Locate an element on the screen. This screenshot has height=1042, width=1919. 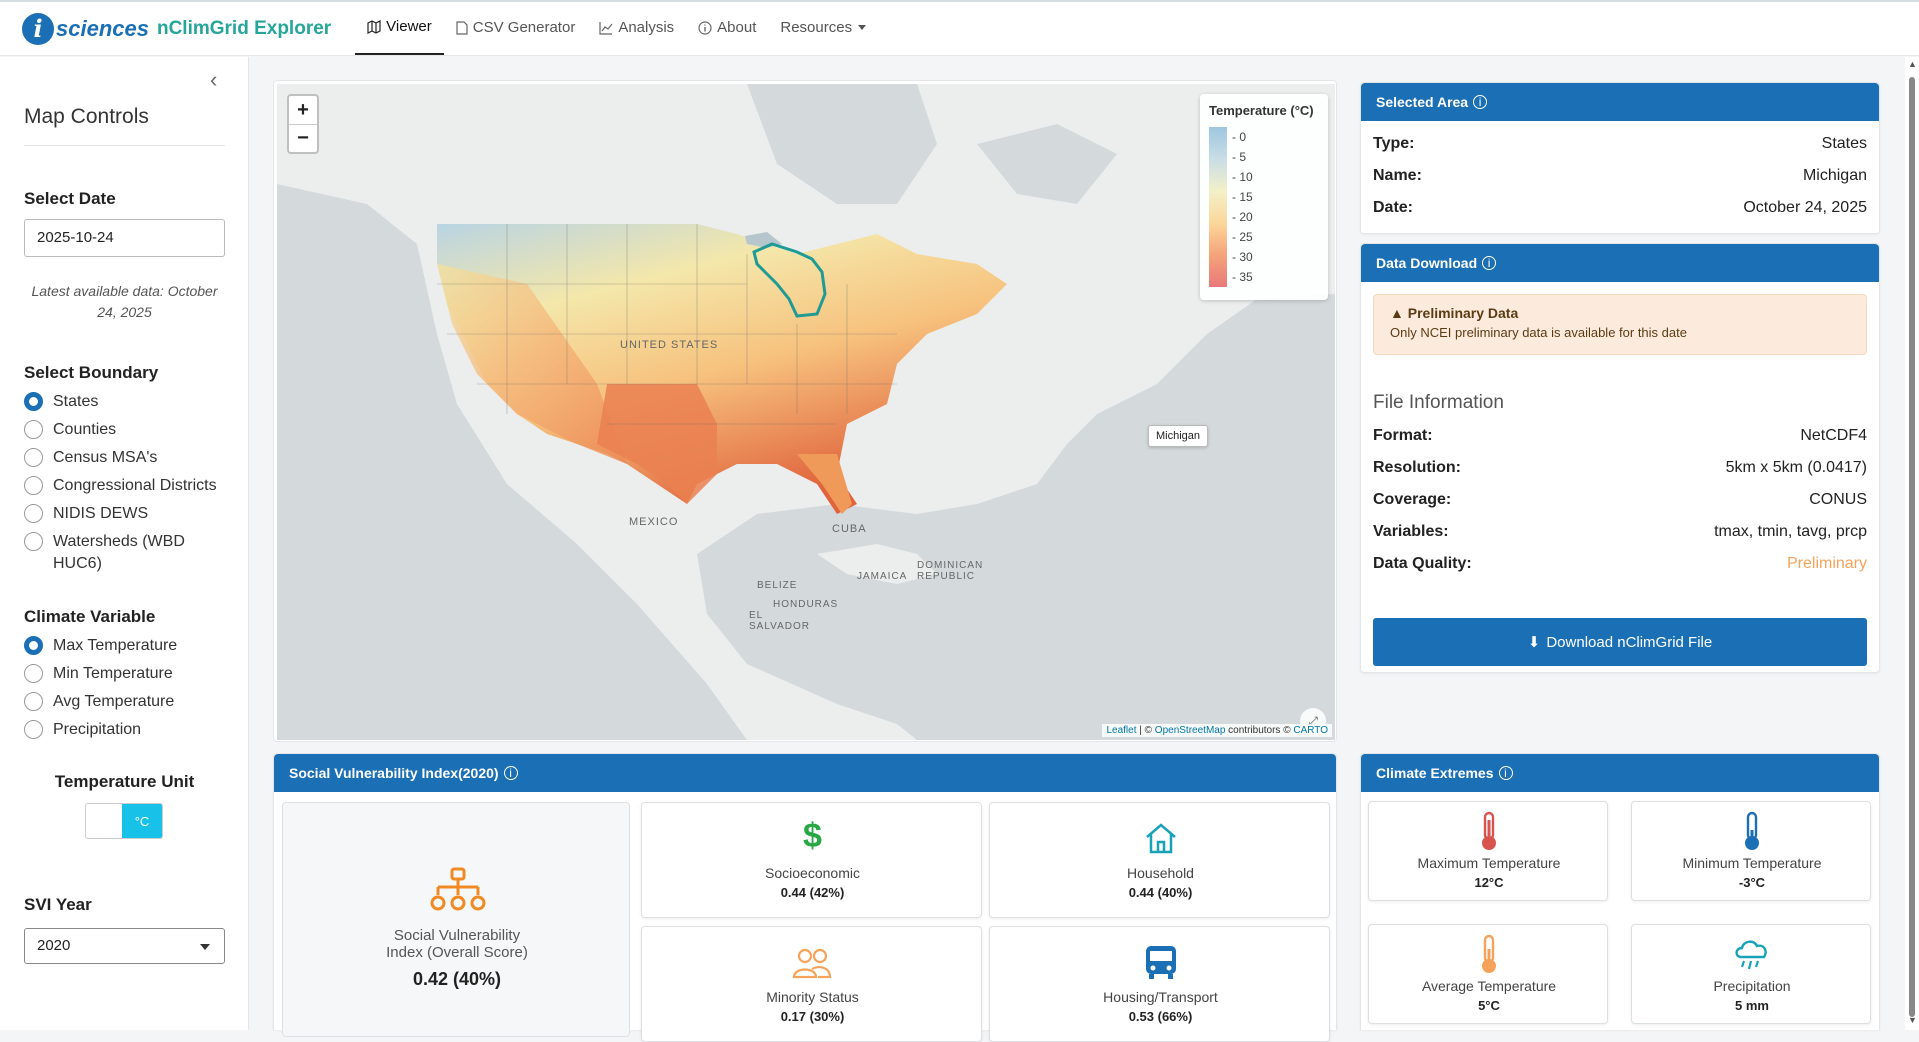
latest-data-note: Latest available data: October 24, 2025 is located at coordinates (124, 301).